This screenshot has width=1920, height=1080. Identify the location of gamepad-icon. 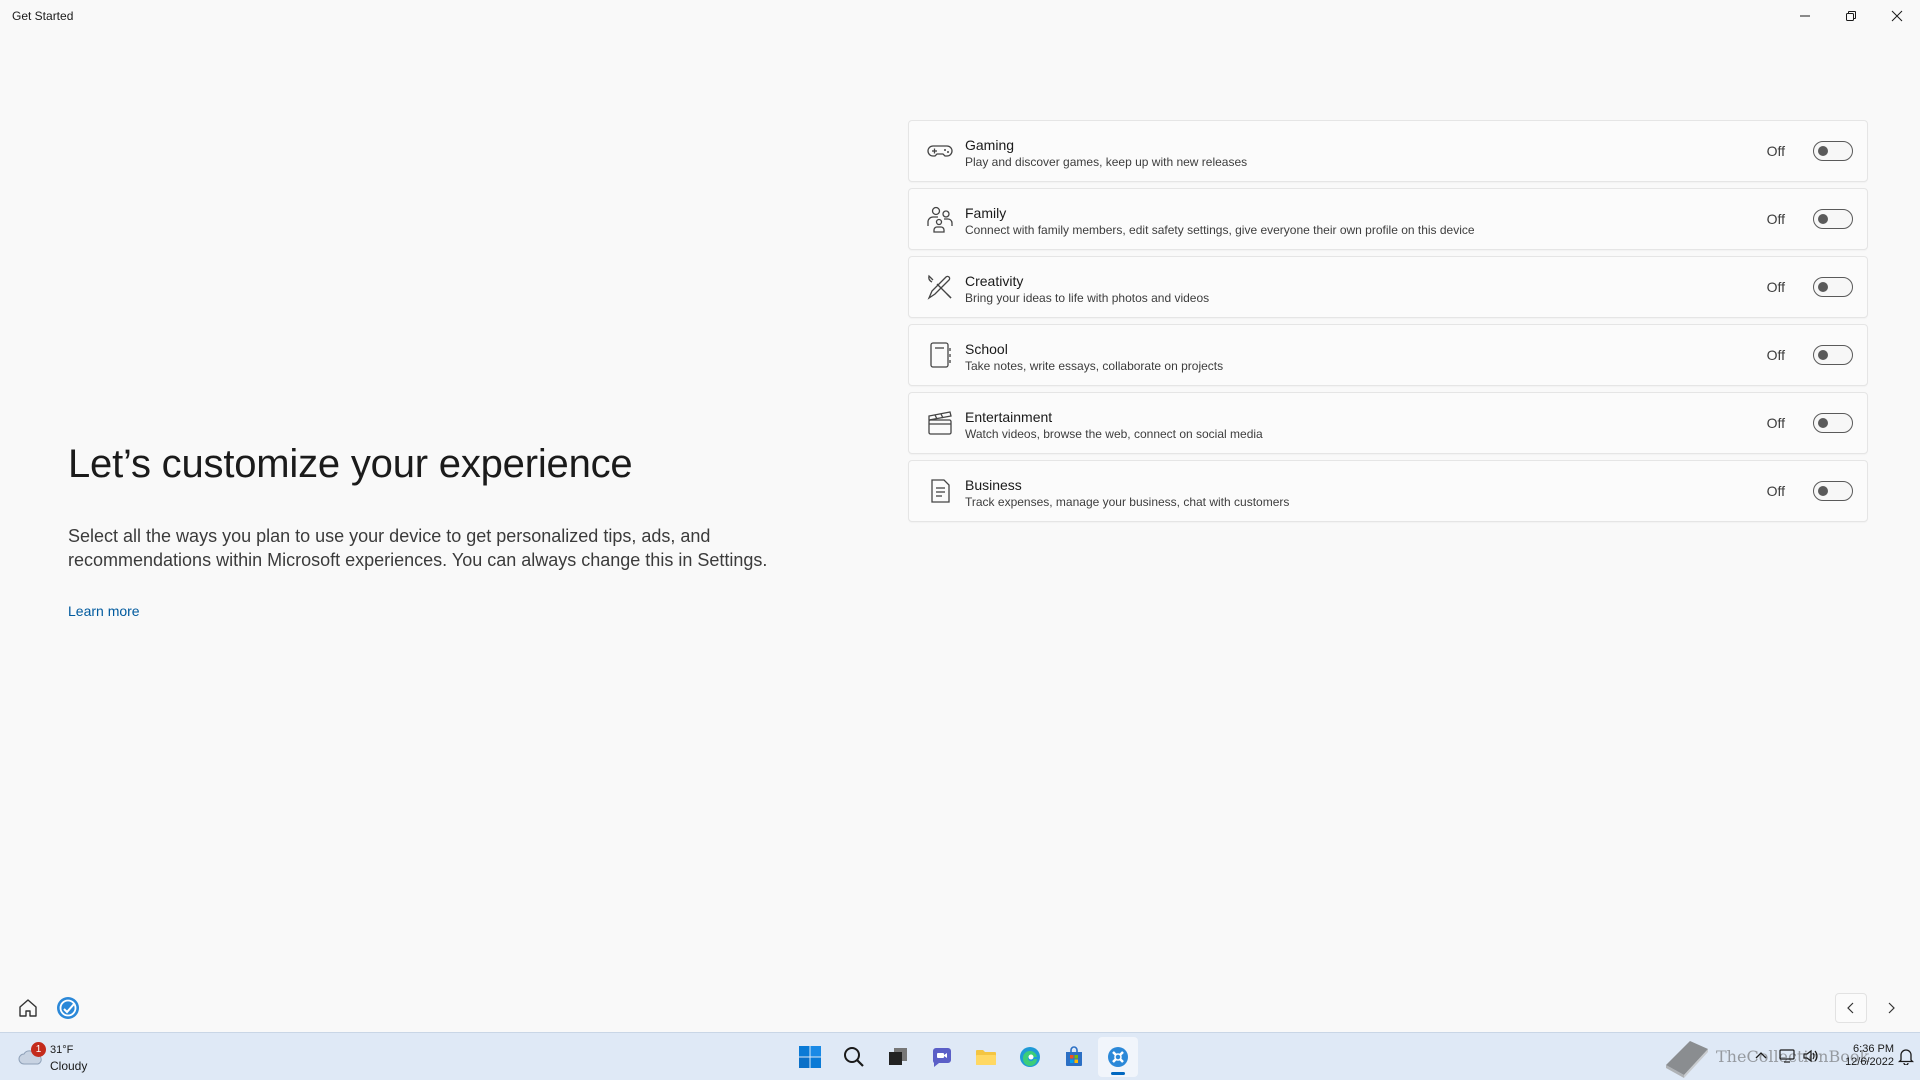
(940, 151).